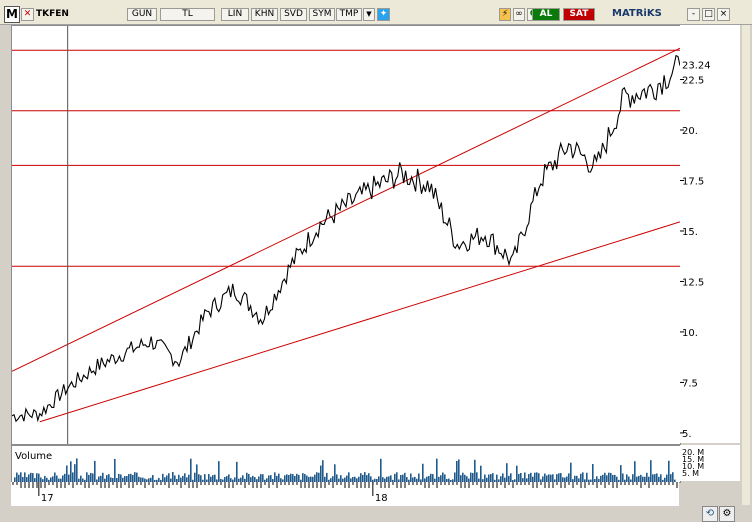 This screenshot has width=752, height=522. What do you see at coordinates (27, 14) in the screenshot?
I see `close-symbol-icon: ✕` at bounding box center [27, 14].